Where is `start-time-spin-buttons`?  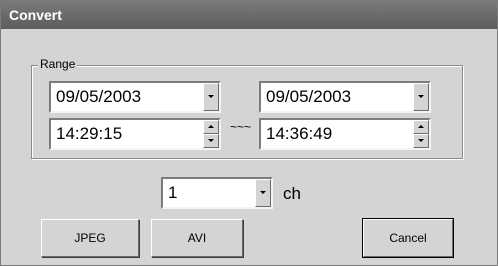
start-time-spin-buttons is located at coordinates (211, 134).